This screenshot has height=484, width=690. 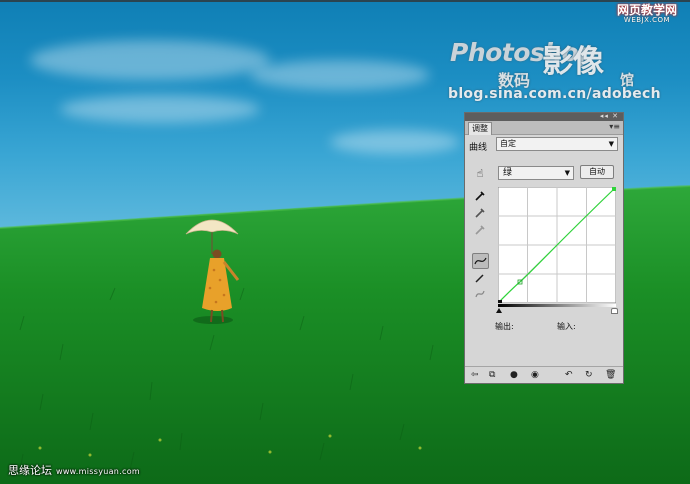 What do you see at coordinates (614, 126) in the screenshot?
I see `panel-menu-icon: ▾≡` at bounding box center [614, 126].